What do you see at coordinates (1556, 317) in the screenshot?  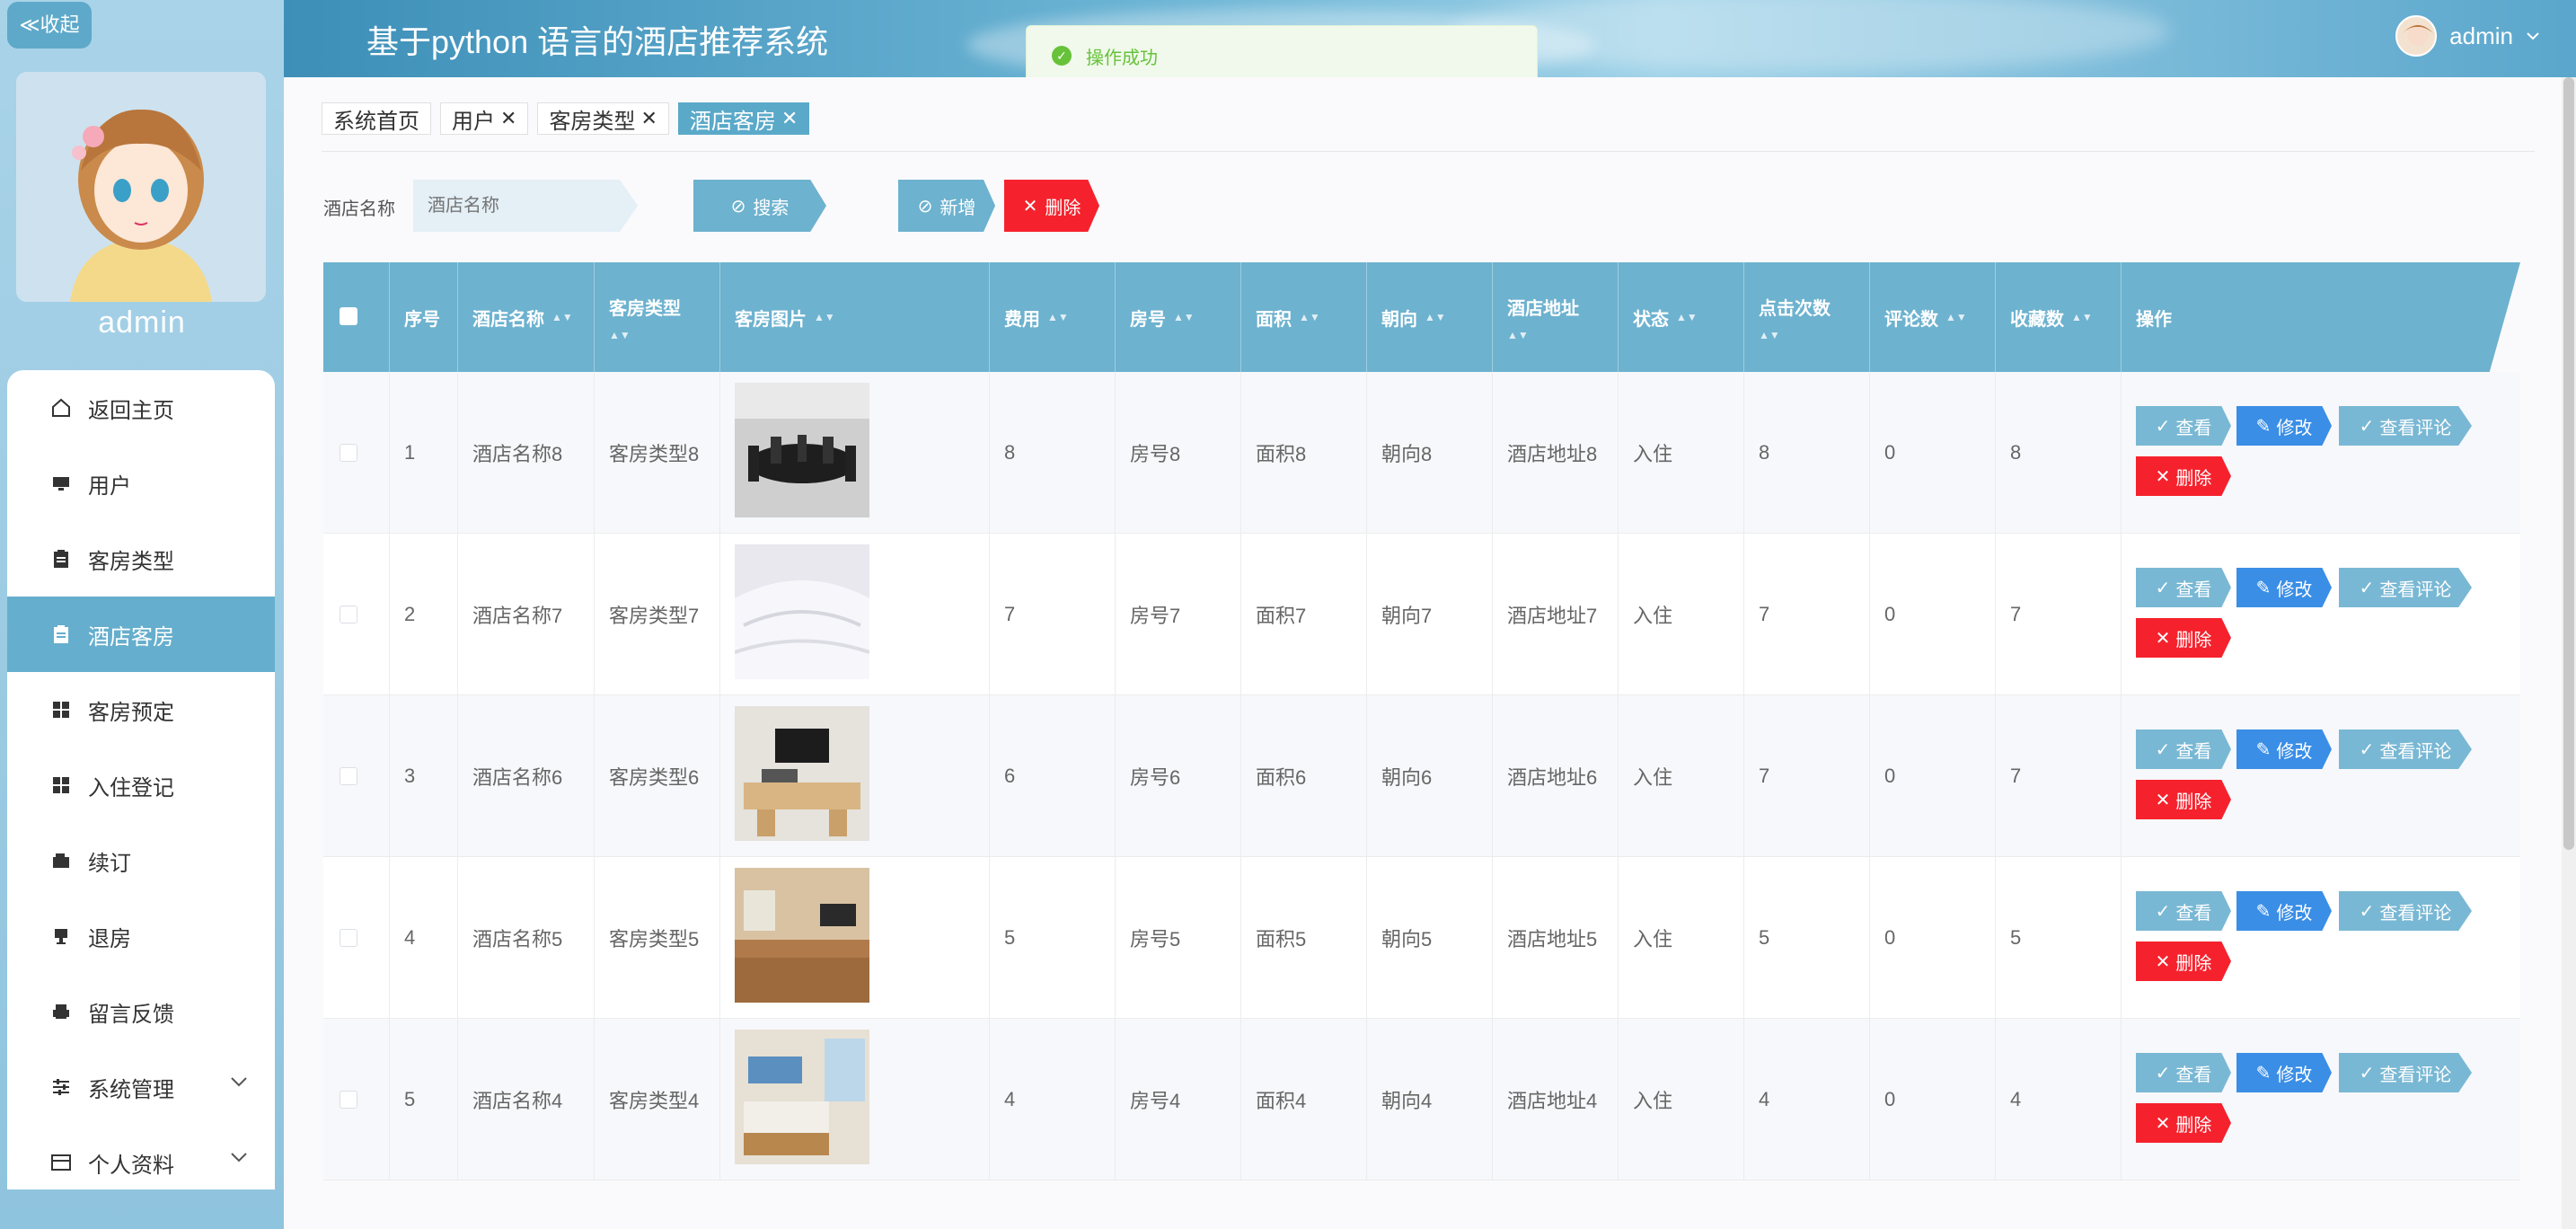 I see `th-address: 酒店地址 ▲▼` at bounding box center [1556, 317].